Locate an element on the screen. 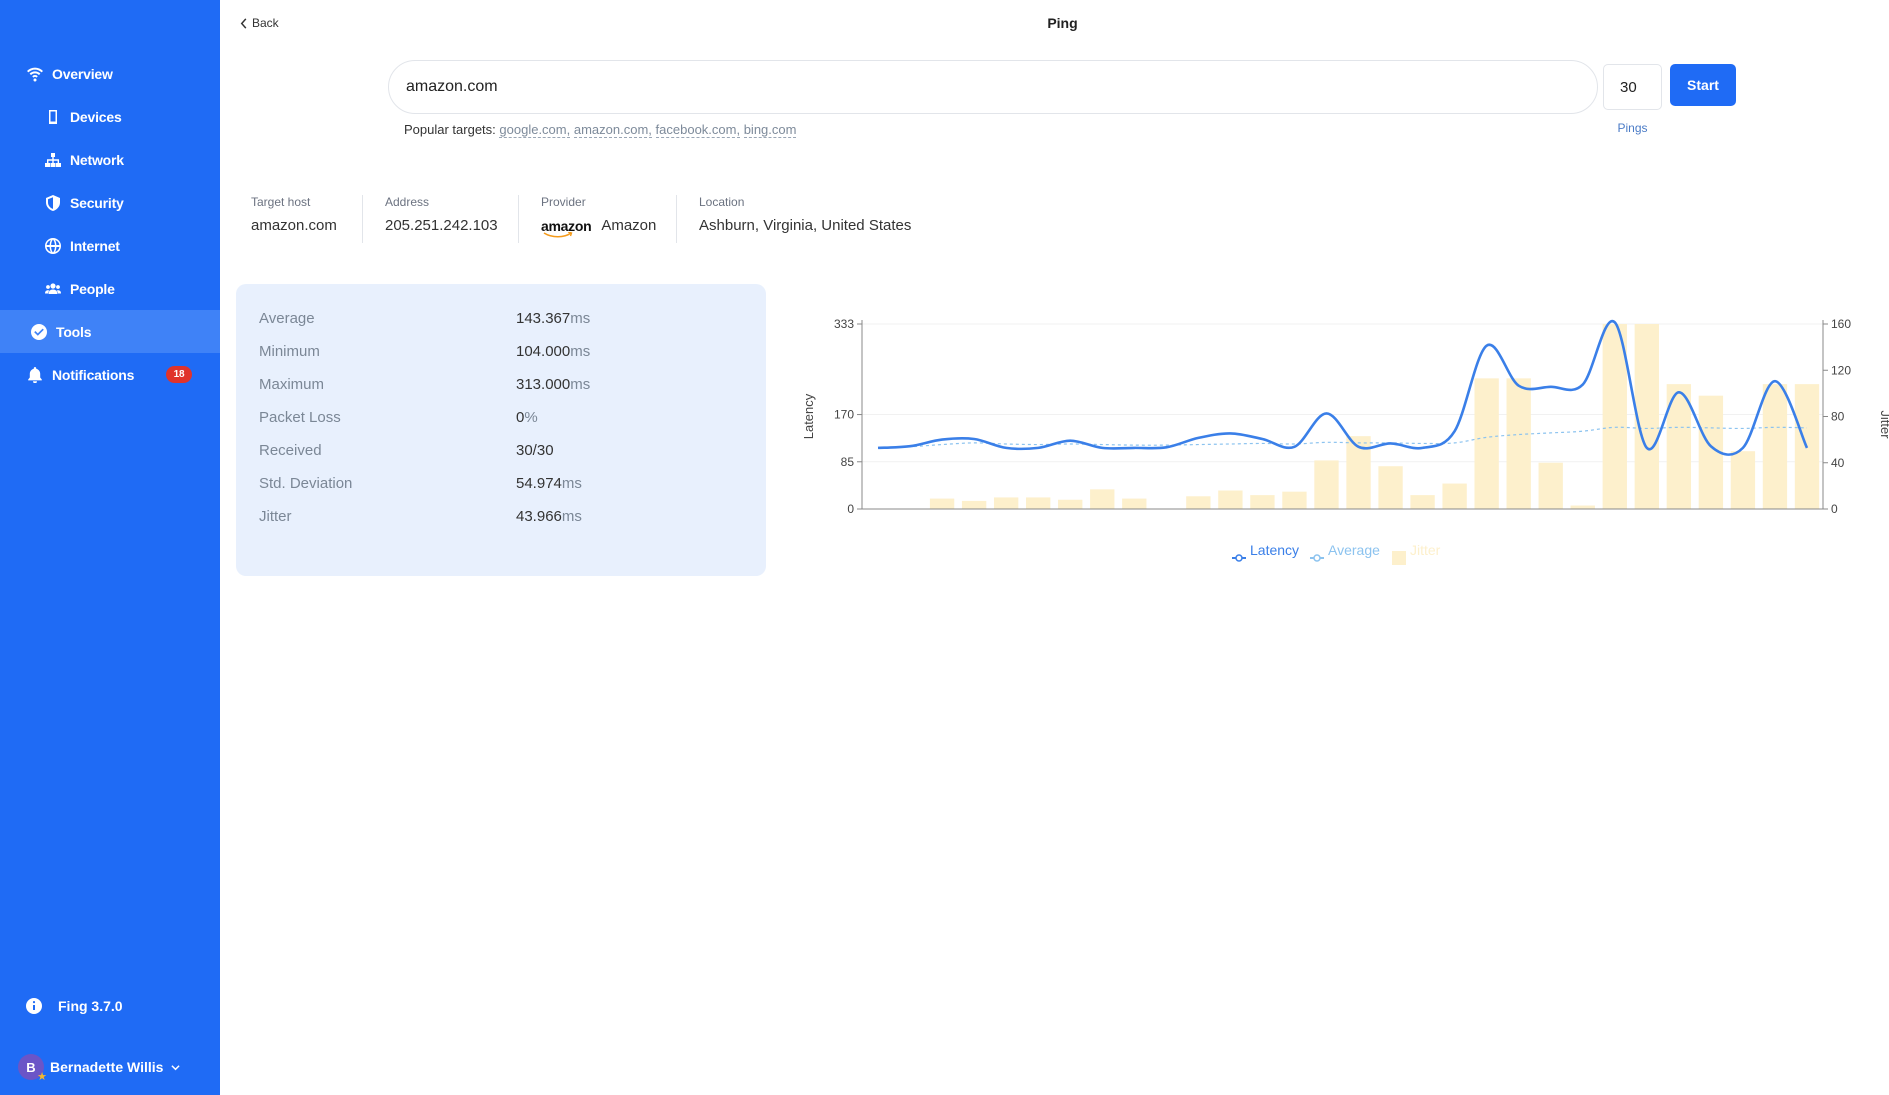 This screenshot has height=1095, width=1889. location-label: Location is located at coordinates (722, 202).